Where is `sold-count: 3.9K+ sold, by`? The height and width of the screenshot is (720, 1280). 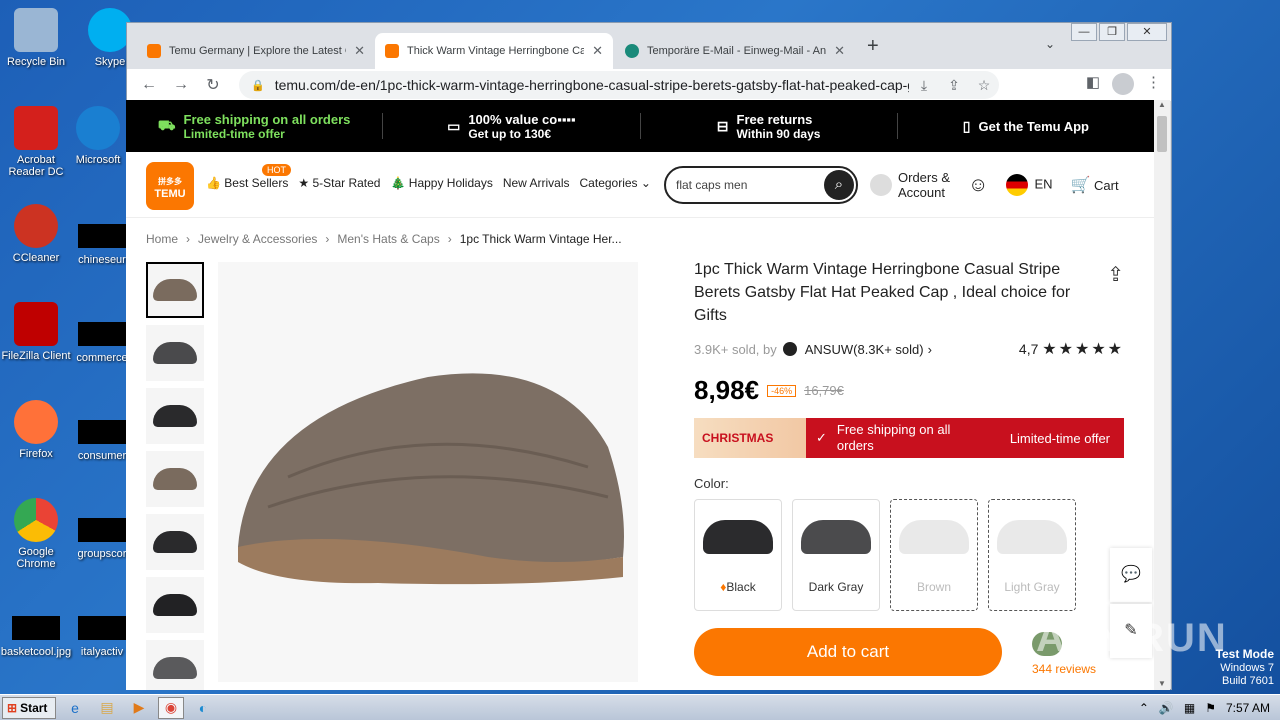
sold-count: 3.9K+ sold, by is located at coordinates (735, 349).